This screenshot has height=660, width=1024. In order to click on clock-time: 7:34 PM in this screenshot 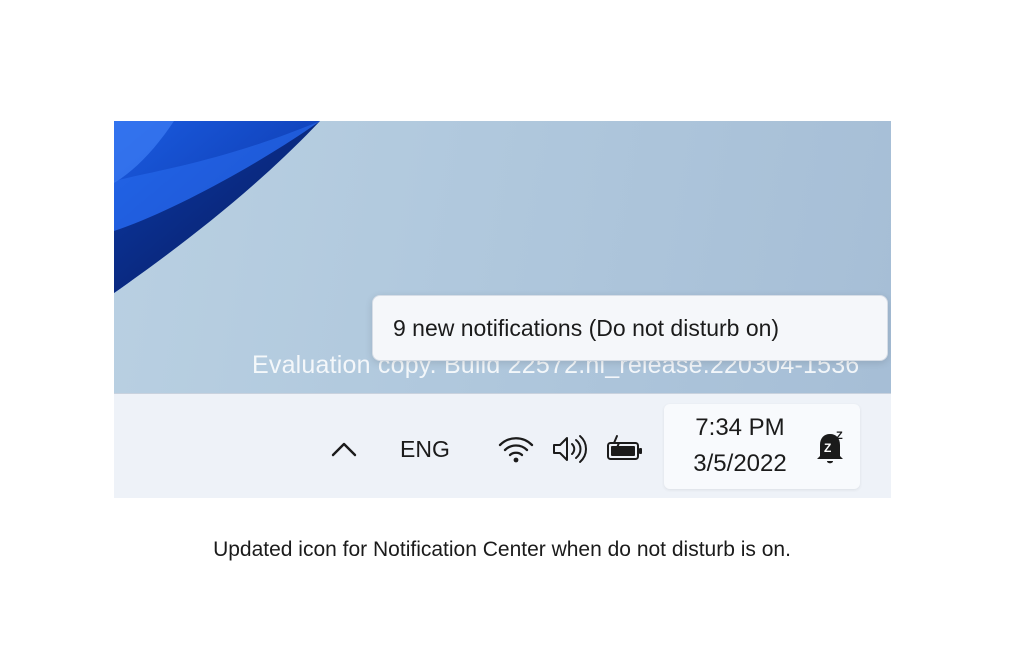, I will do `click(740, 427)`.